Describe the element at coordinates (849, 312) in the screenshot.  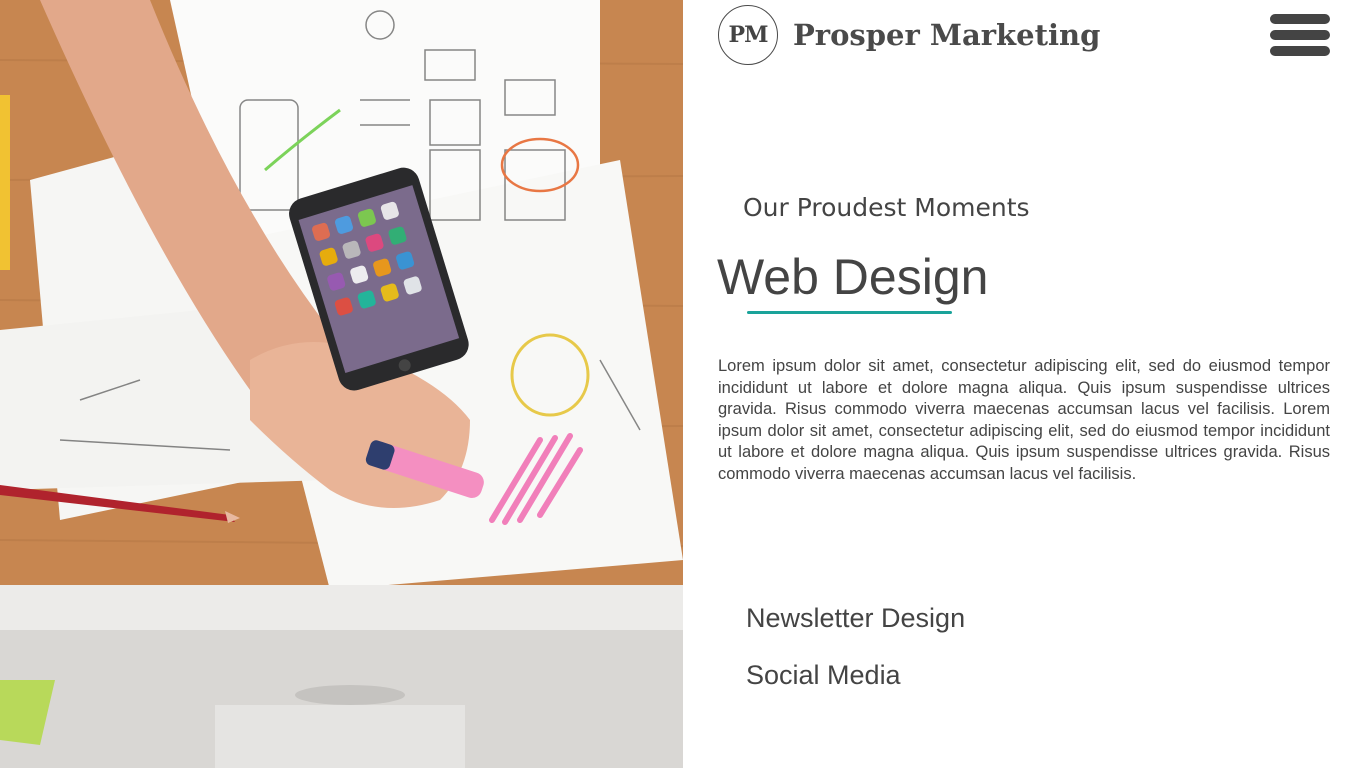
I see `title-underline` at that location.